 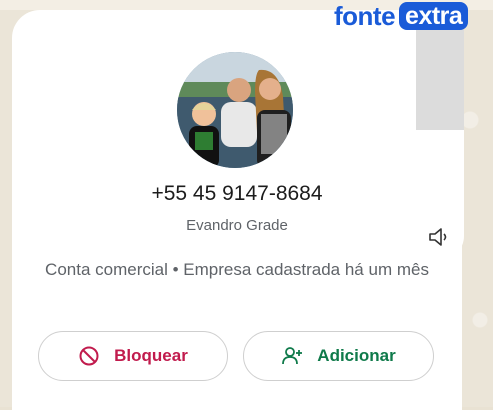 I want to click on brand-logo: fonte extra, so click(x=401, y=16).